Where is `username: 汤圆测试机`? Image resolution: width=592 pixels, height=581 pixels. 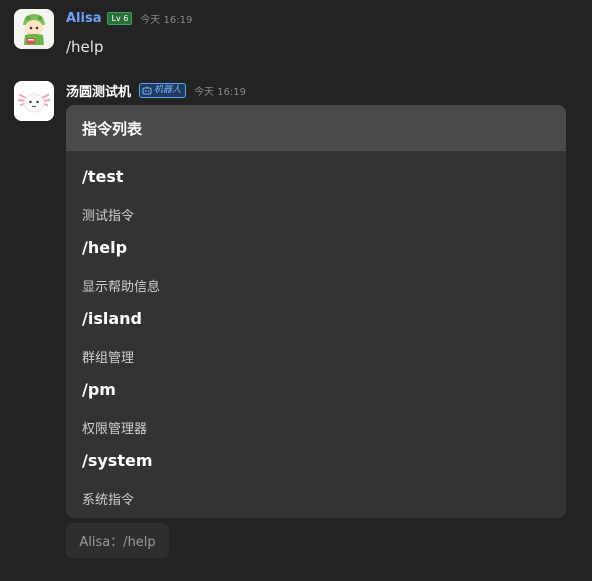
username: 汤圆测试机 is located at coordinates (98, 90).